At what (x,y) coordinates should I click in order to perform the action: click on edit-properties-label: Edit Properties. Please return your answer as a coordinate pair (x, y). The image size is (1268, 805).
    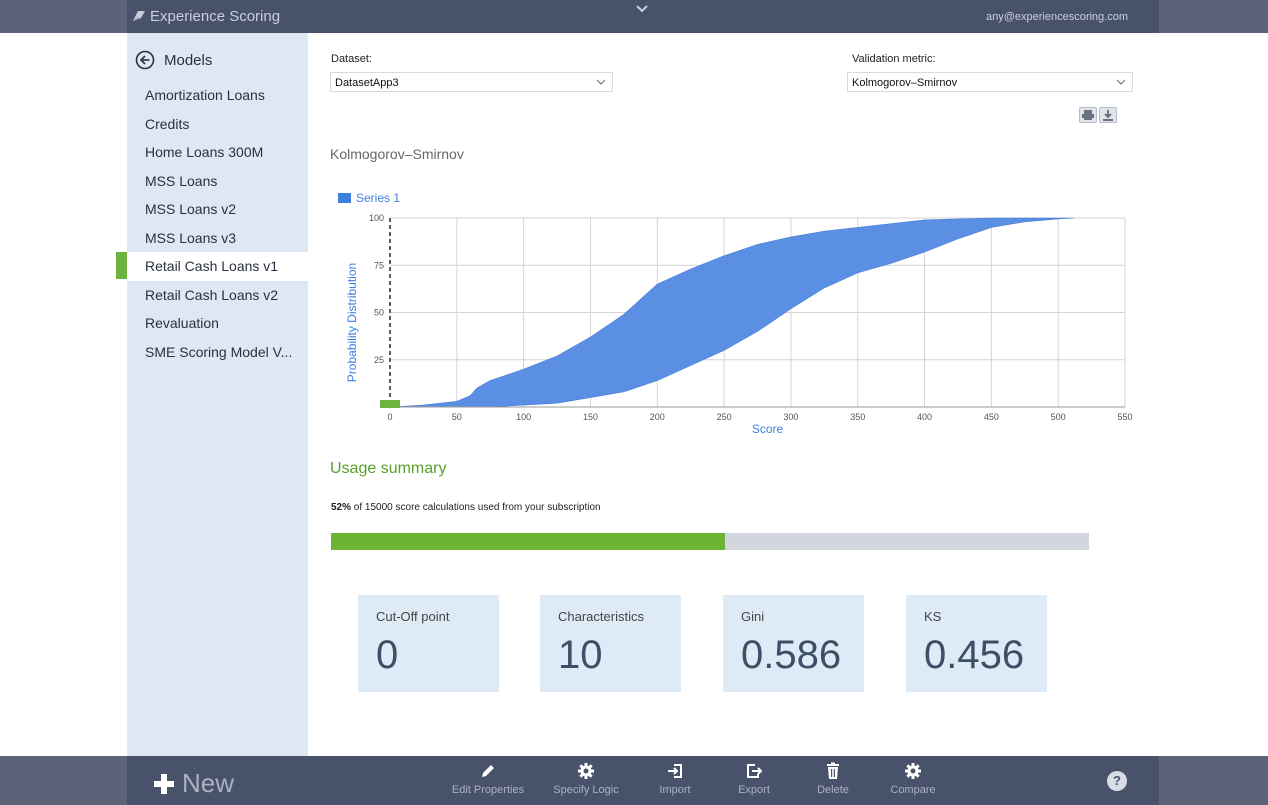
    Looking at the image, I should click on (488, 790).